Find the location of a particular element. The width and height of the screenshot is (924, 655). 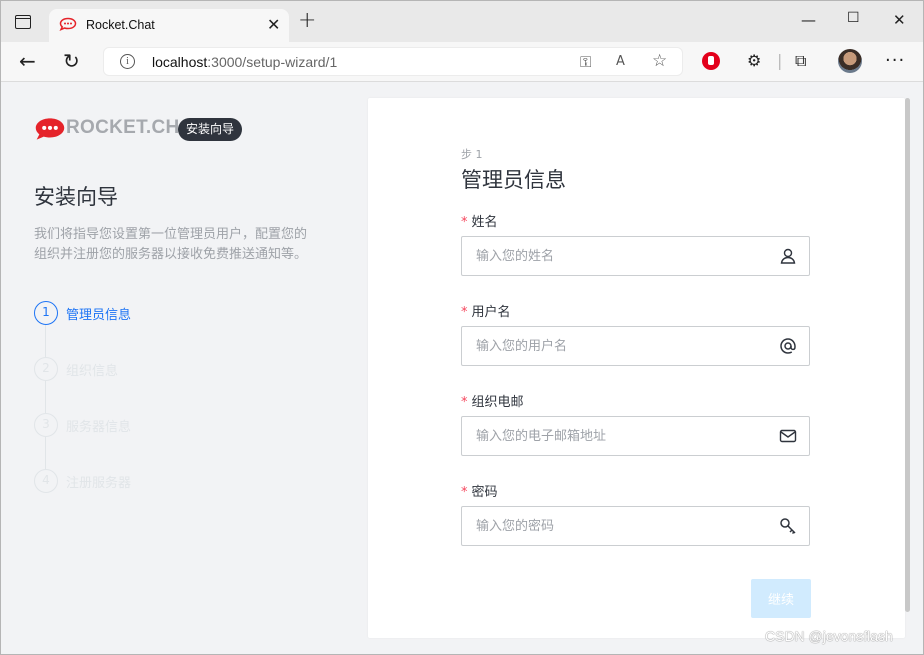

title-bar: Rocket.Chat ✕ + — ☐ ✕ is located at coordinates (462, 21).